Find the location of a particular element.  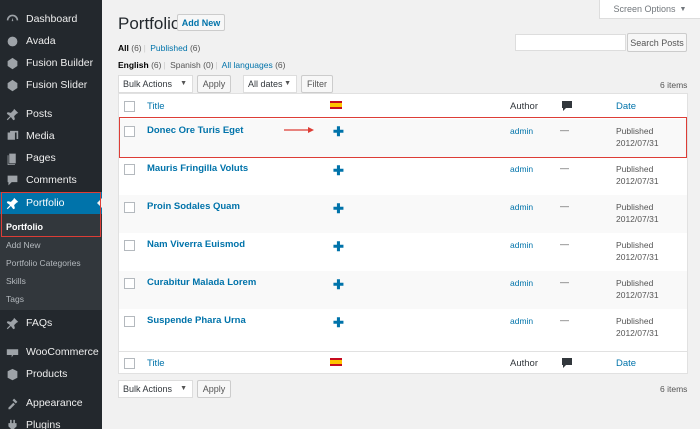

menu-item-appearance: Appearance is located at coordinates (51, 403).